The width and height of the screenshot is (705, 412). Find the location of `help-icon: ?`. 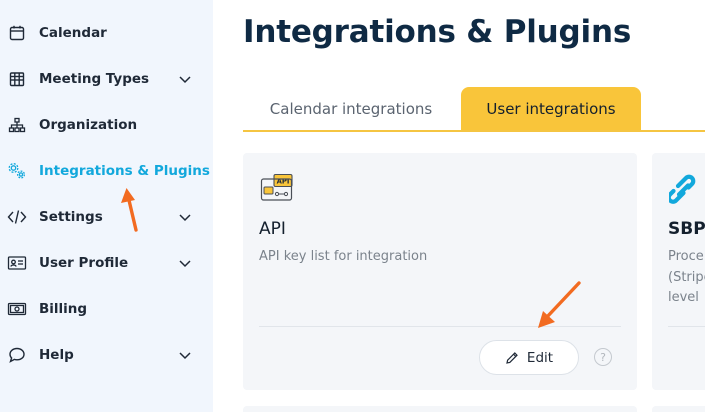

help-icon: ? is located at coordinates (603, 357).